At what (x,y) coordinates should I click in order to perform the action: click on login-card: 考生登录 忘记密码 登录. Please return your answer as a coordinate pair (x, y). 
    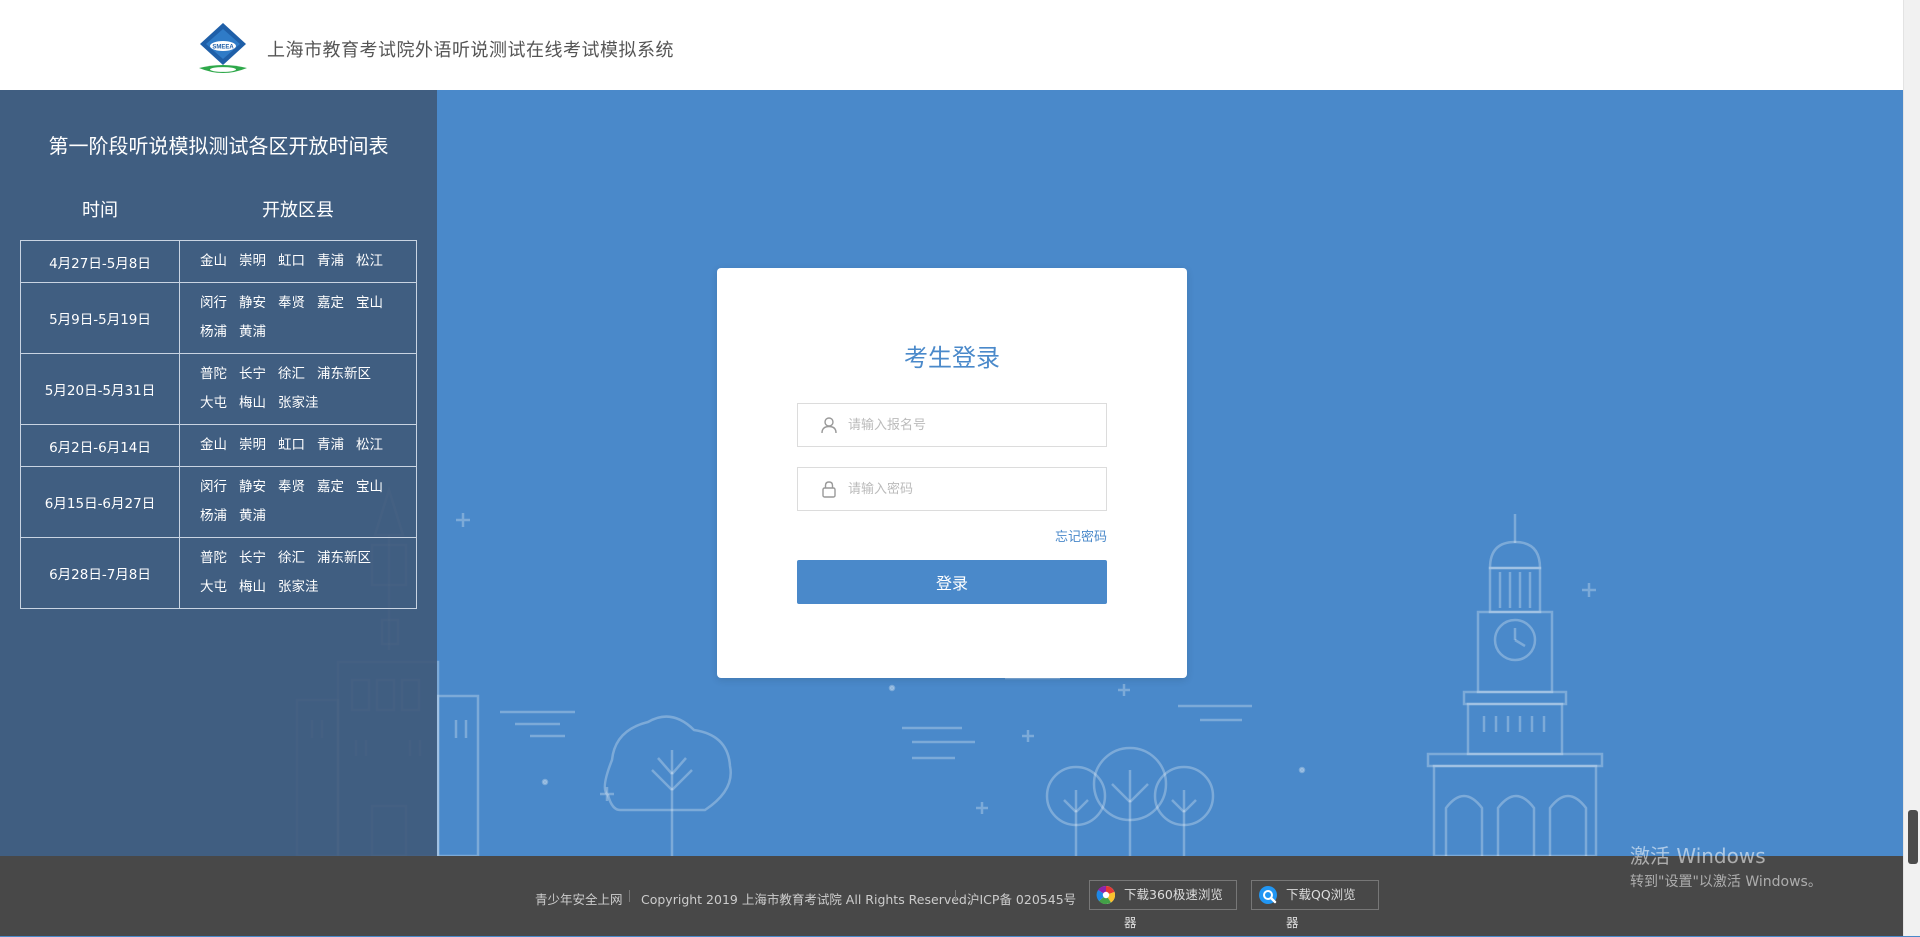
    Looking at the image, I should click on (952, 473).